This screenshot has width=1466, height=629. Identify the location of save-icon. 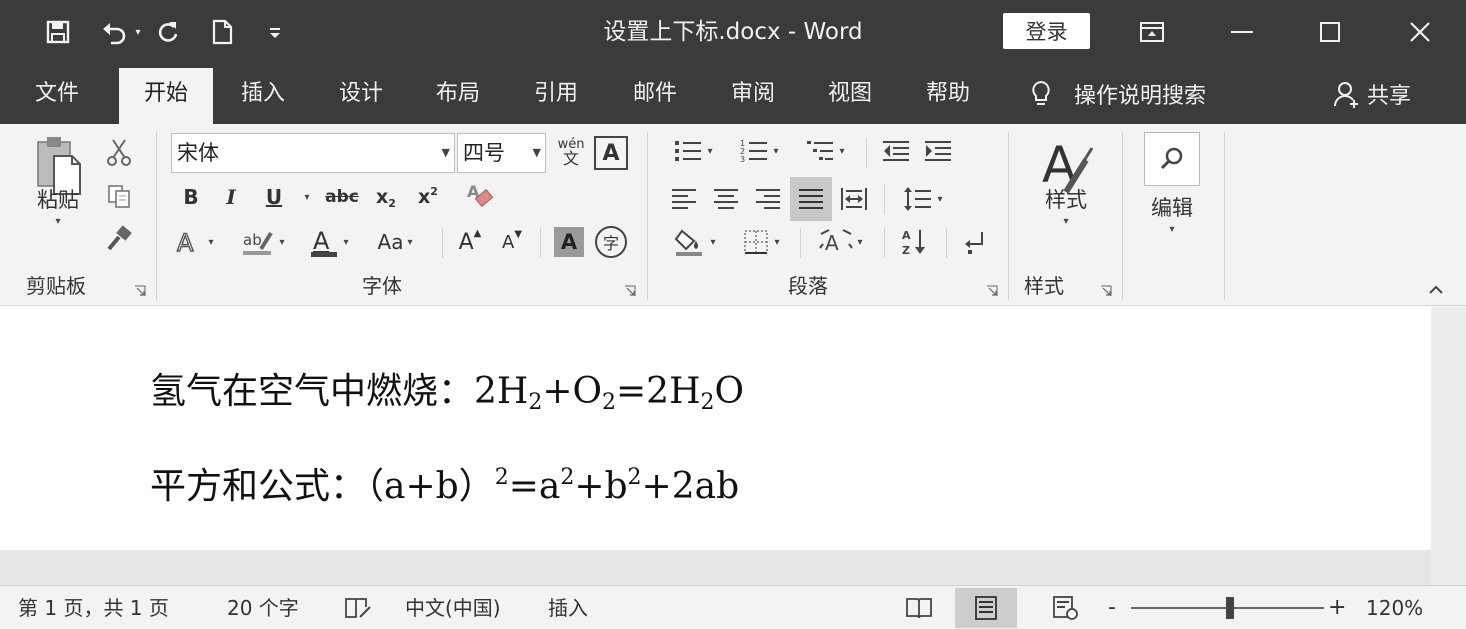
(58, 32).